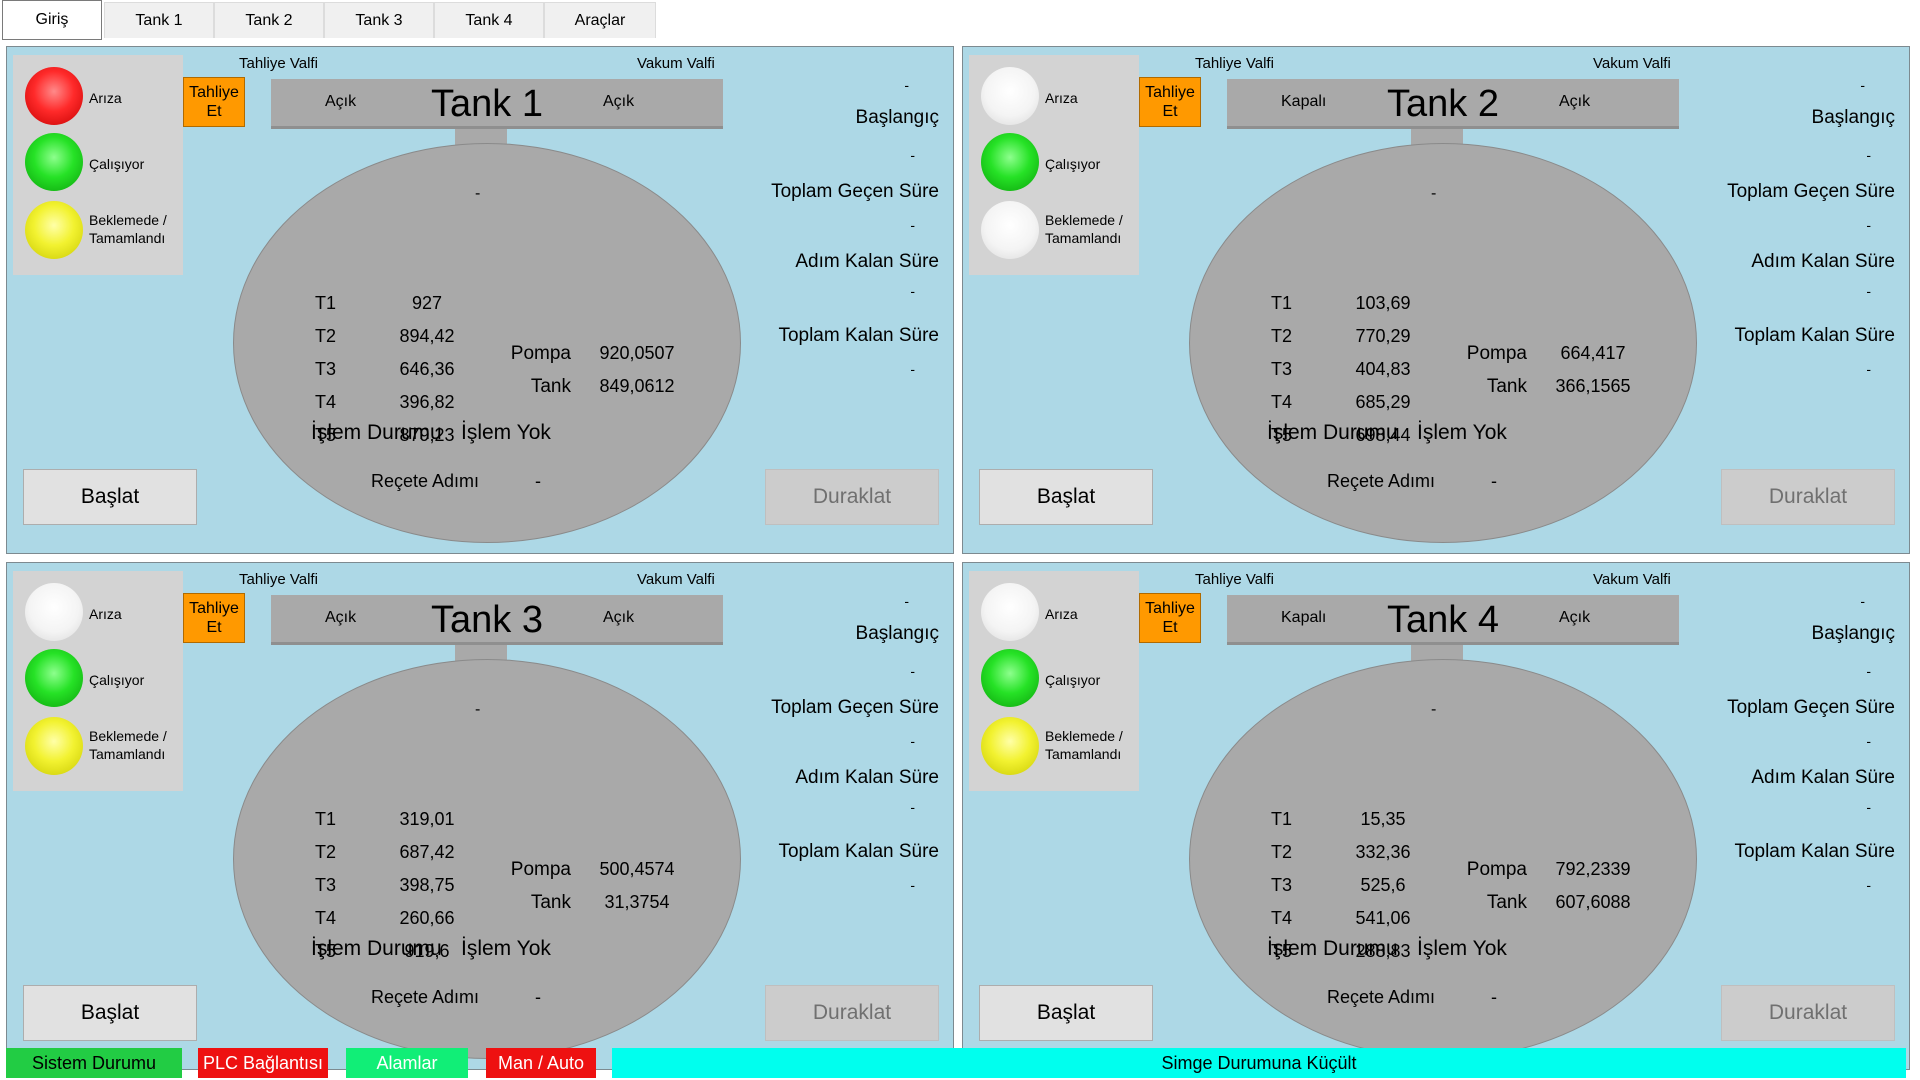  Describe the element at coordinates (489, 20) in the screenshot. I see `tab-tank-4: Tank 4` at that location.